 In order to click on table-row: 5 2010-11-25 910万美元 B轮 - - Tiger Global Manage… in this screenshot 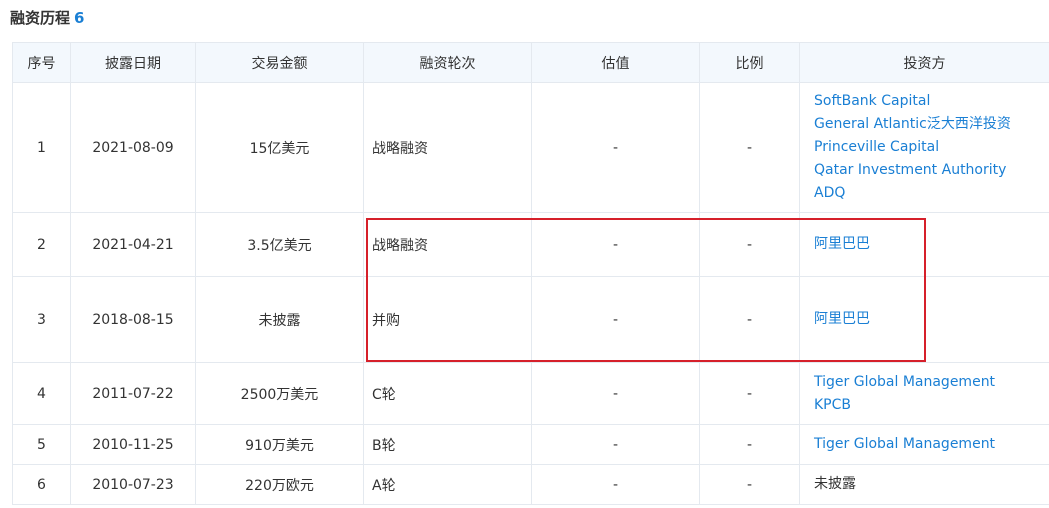, I will do `click(530, 444)`.